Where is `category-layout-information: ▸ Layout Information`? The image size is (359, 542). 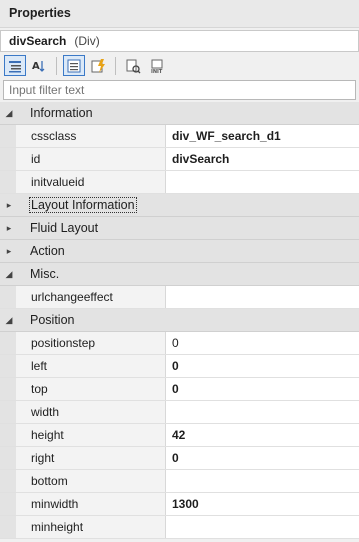
category-layout-information: ▸ Layout Information is located at coordinates (179, 205).